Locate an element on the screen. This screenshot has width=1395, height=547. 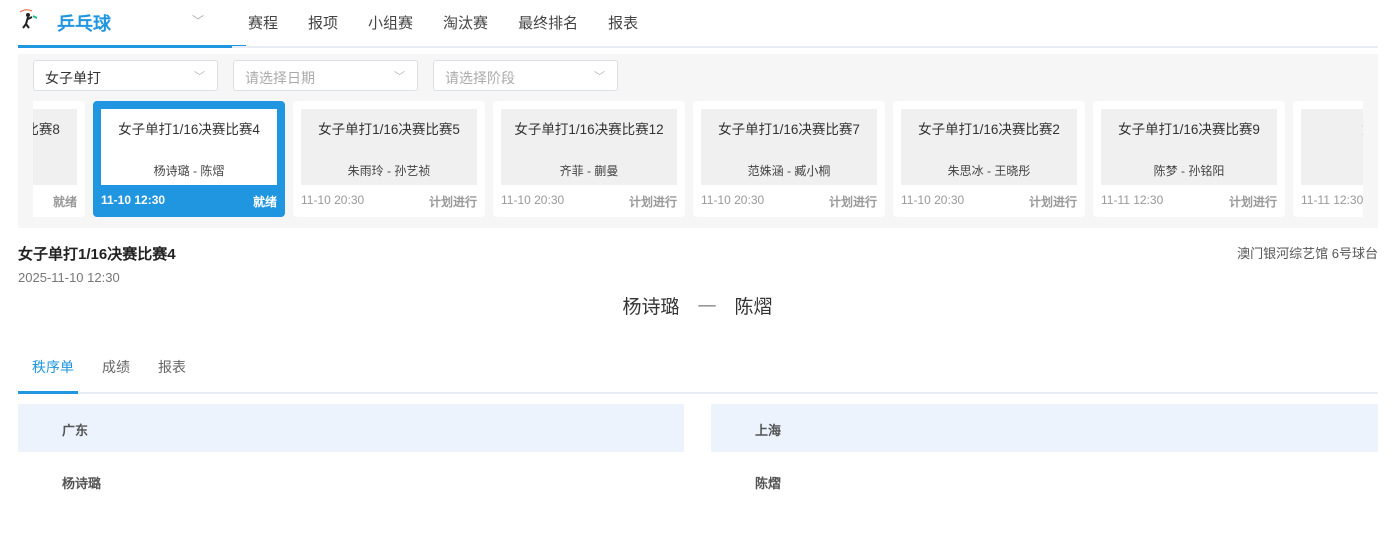
player-b: 陈熠 is located at coordinates (753, 307).